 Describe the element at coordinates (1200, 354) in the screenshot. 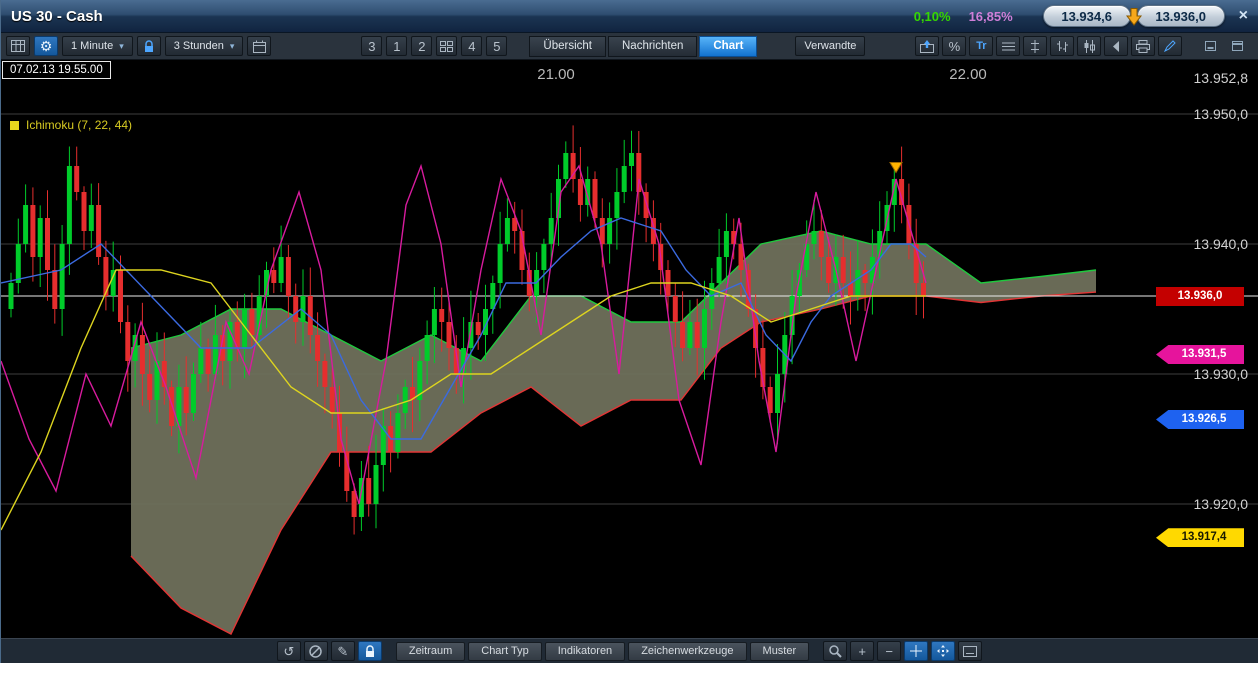

I see `price-flag: 13.931,5` at that location.